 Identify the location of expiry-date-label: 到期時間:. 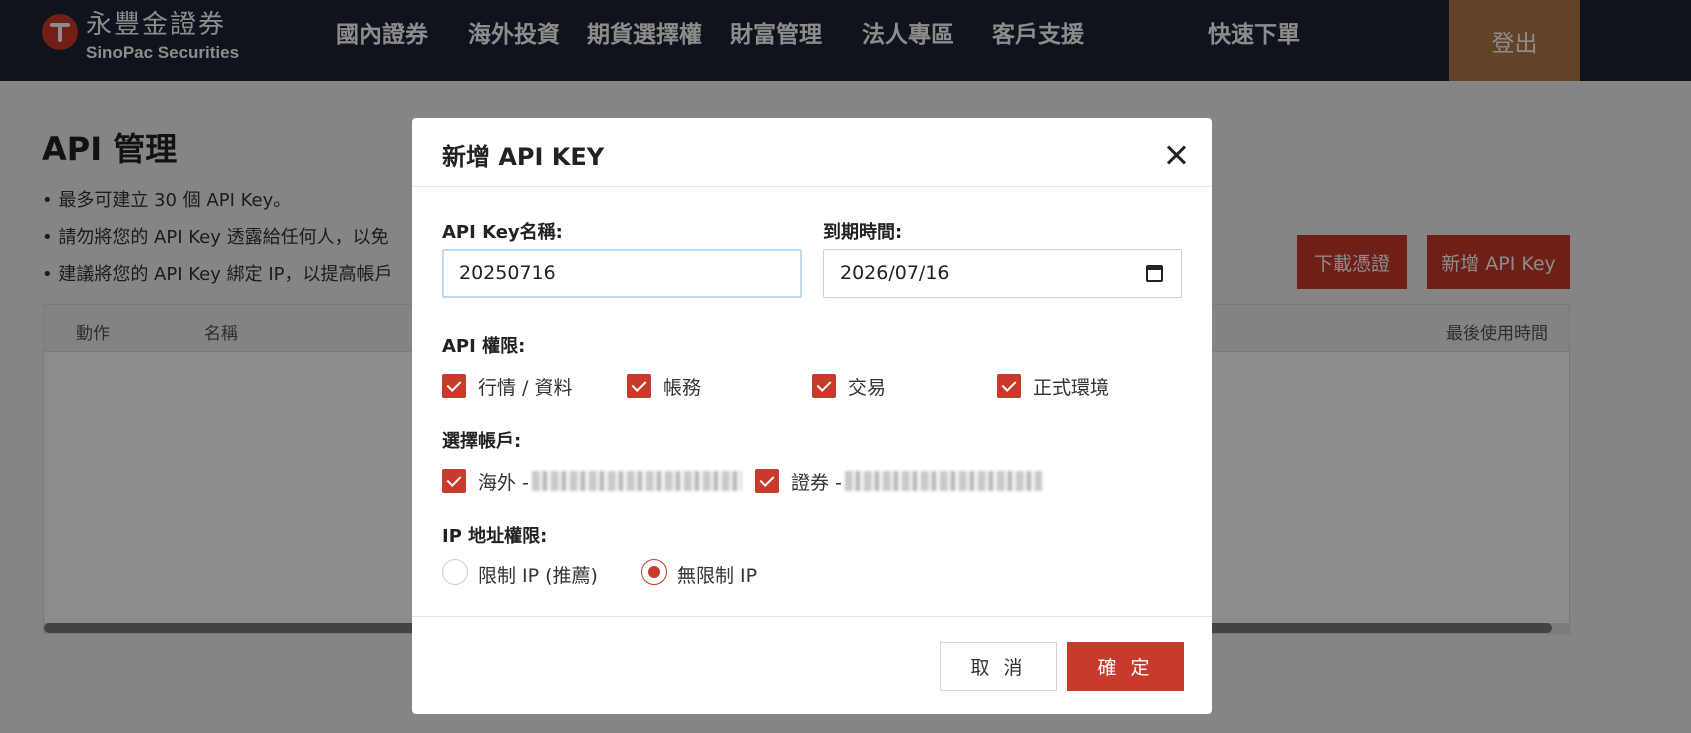
(863, 232).